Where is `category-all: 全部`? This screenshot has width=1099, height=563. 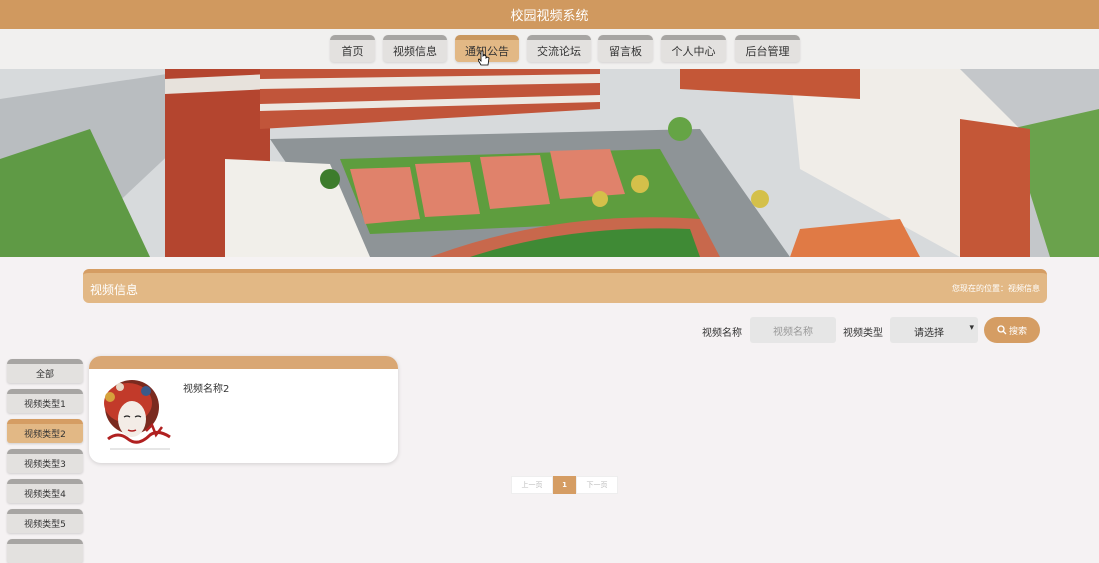 category-all: 全部 is located at coordinates (45, 371).